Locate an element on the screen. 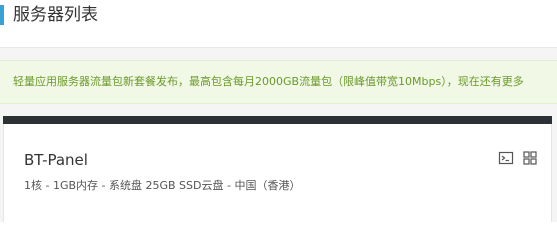 This screenshot has height=240, width=557. page-title: 服务器列表 is located at coordinates (55, 15).